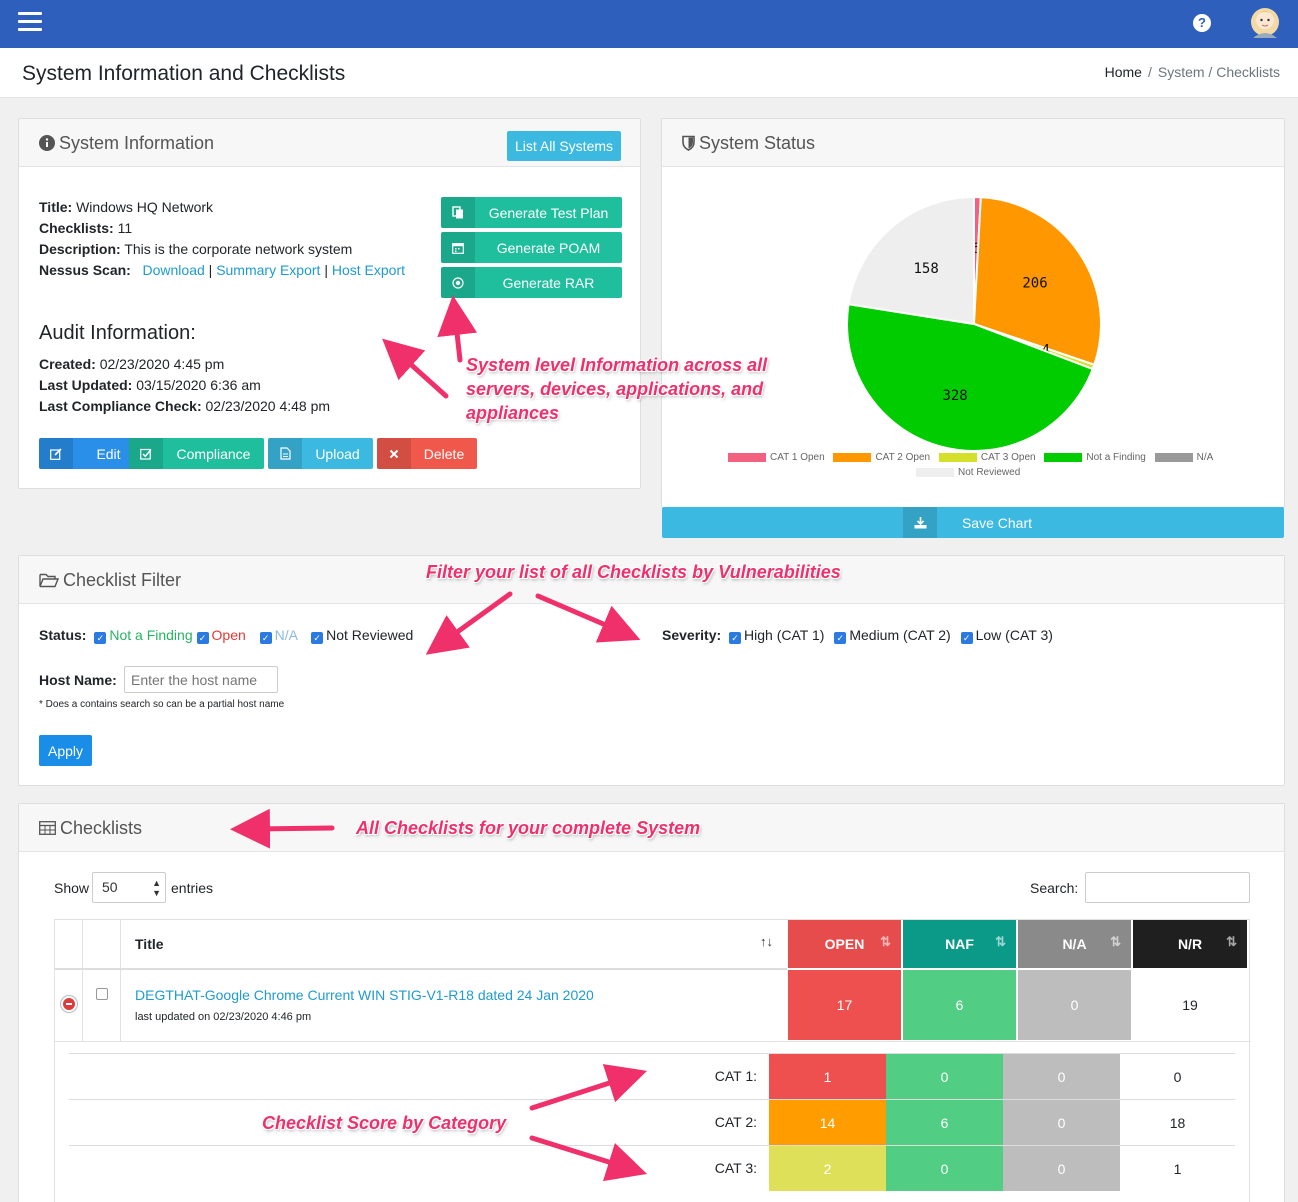 The height and width of the screenshot is (1202, 1298). What do you see at coordinates (920, 522) in the screenshot?
I see `download-icon` at bounding box center [920, 522].